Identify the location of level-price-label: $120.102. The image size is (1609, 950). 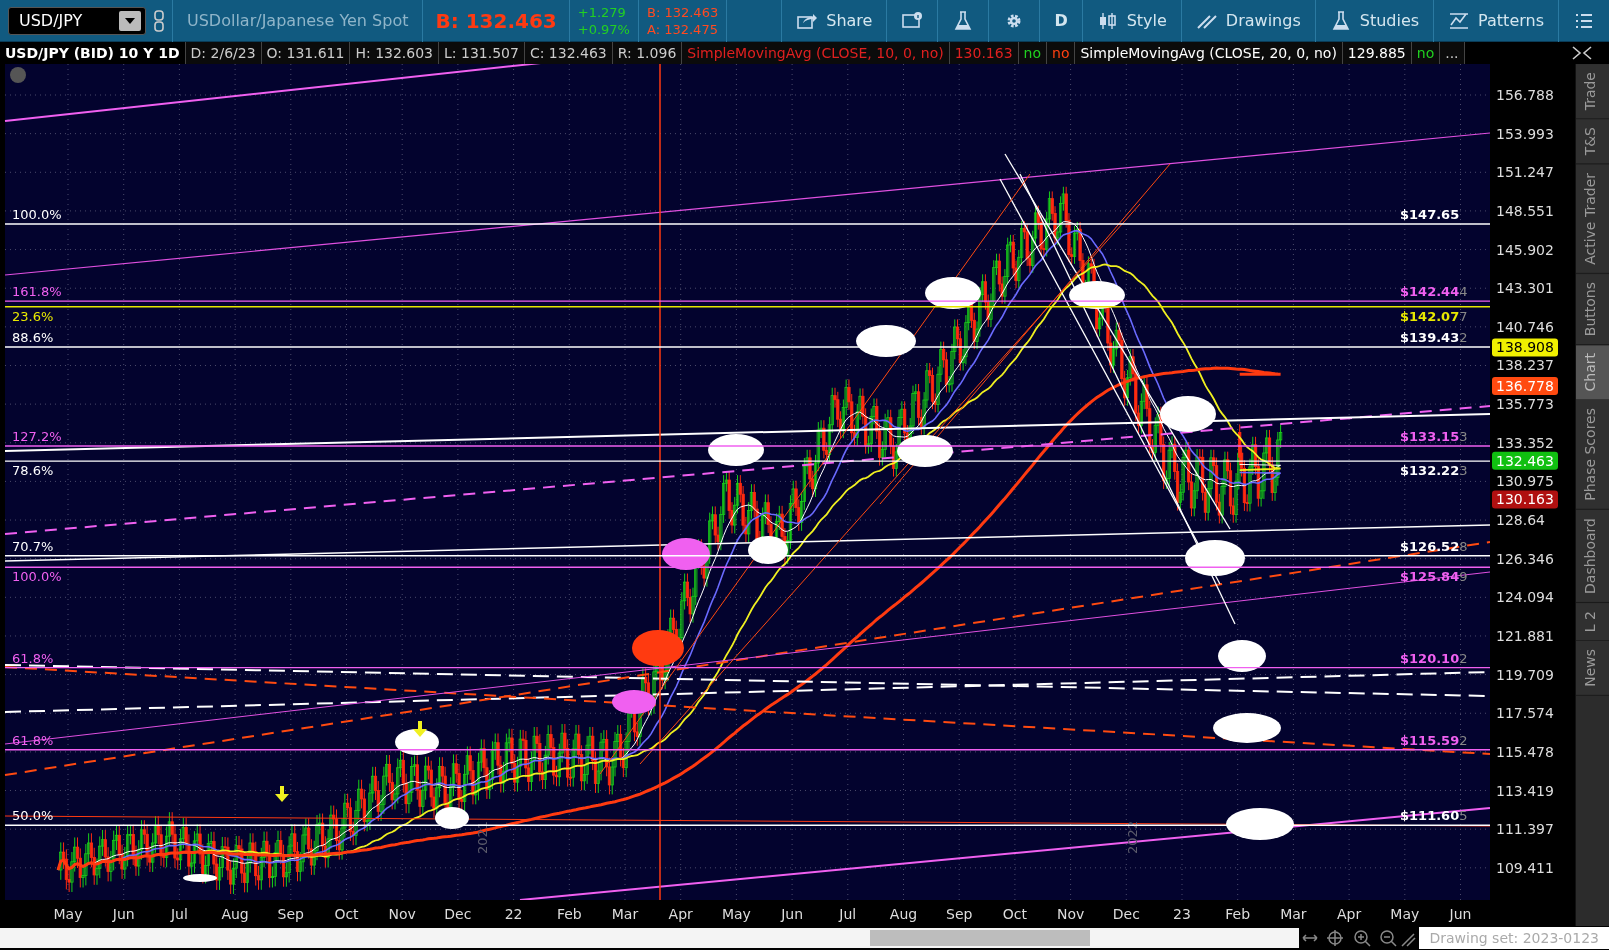
(1434, 658).